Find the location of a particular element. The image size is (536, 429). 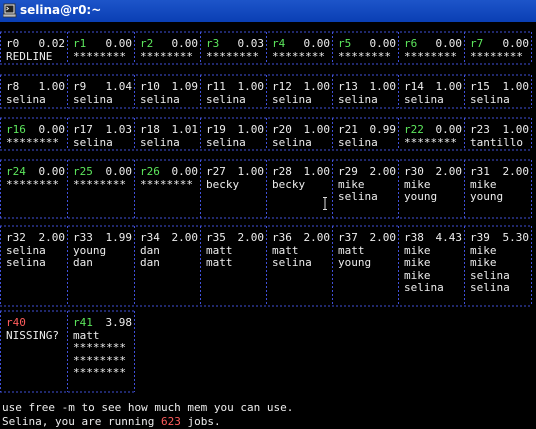

node-load: 4.43 is located at coordinates (449, 237).